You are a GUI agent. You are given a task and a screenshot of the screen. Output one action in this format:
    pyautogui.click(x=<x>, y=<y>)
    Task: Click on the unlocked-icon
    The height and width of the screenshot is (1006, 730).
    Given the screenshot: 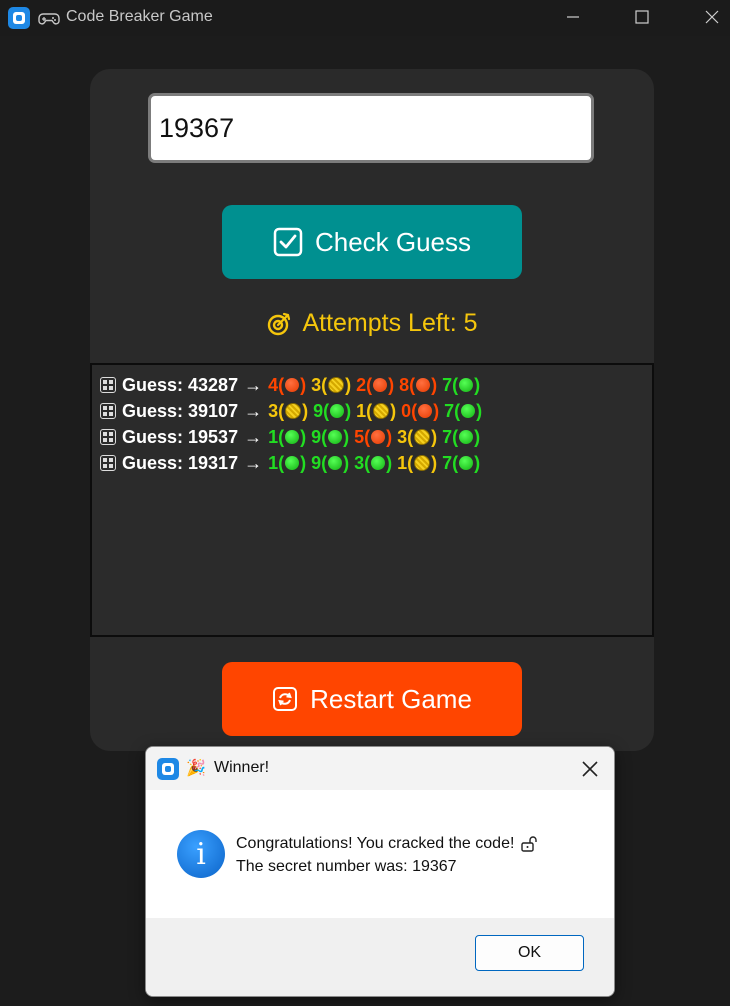 What is the action you would take?
    pyautogui.click(x=529, y=843)
    